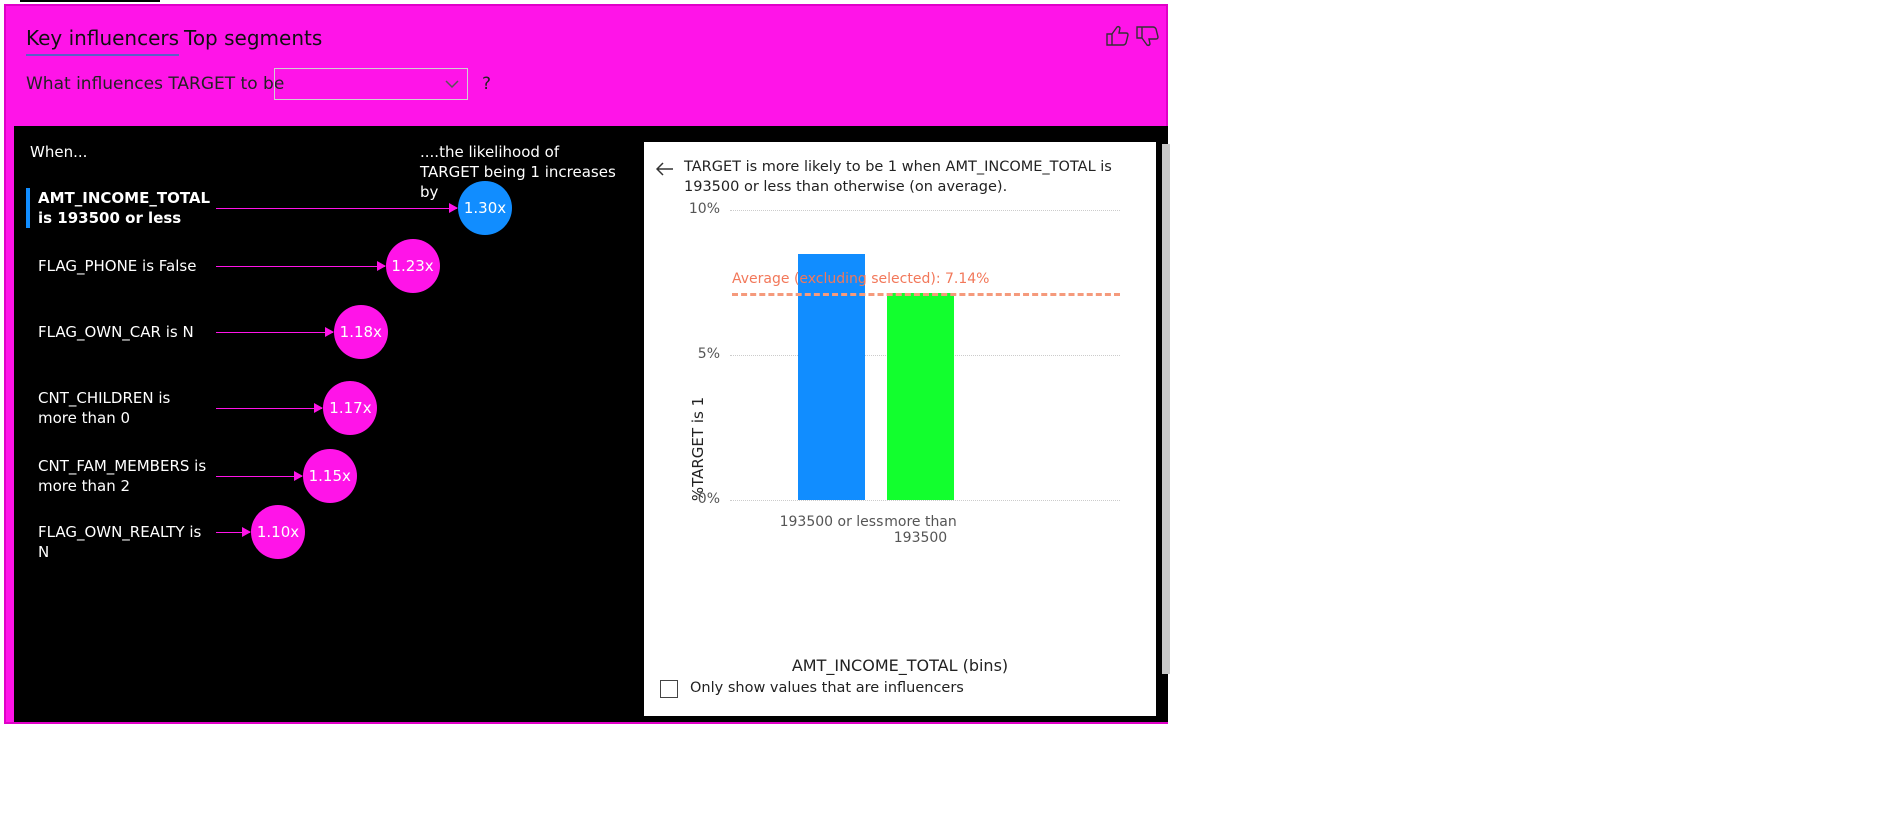  I want to click on influence-question-text: What influences TARGET to be, so click(155, 84).